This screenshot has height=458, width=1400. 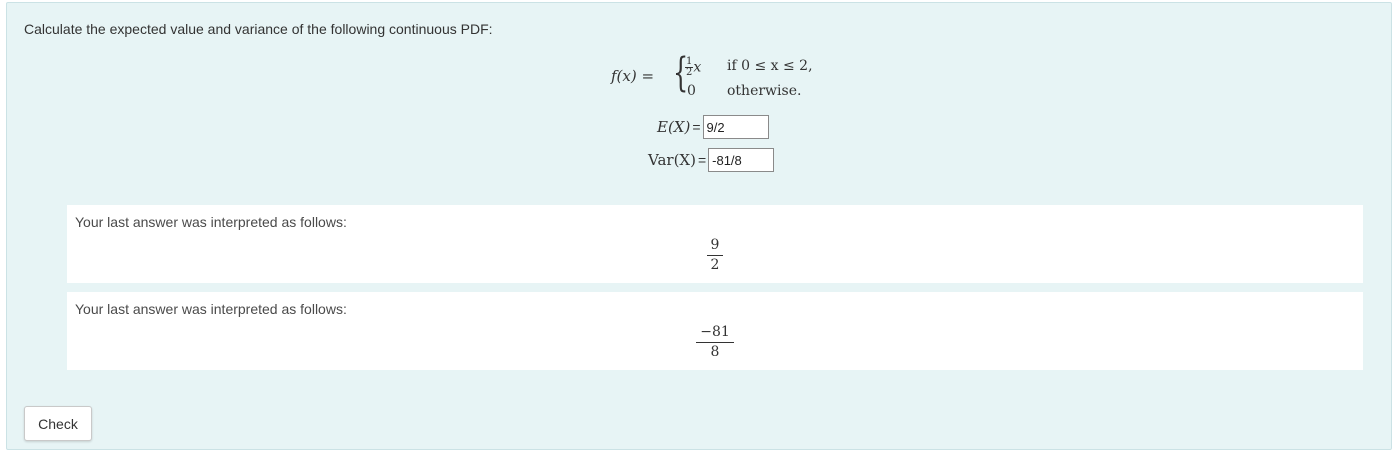 What do you see at coordinates (770, 66) in the screenshot?
I see `case1-condition: if 0 ≤ x ≤ 2,` at bounding box center [770, 66].